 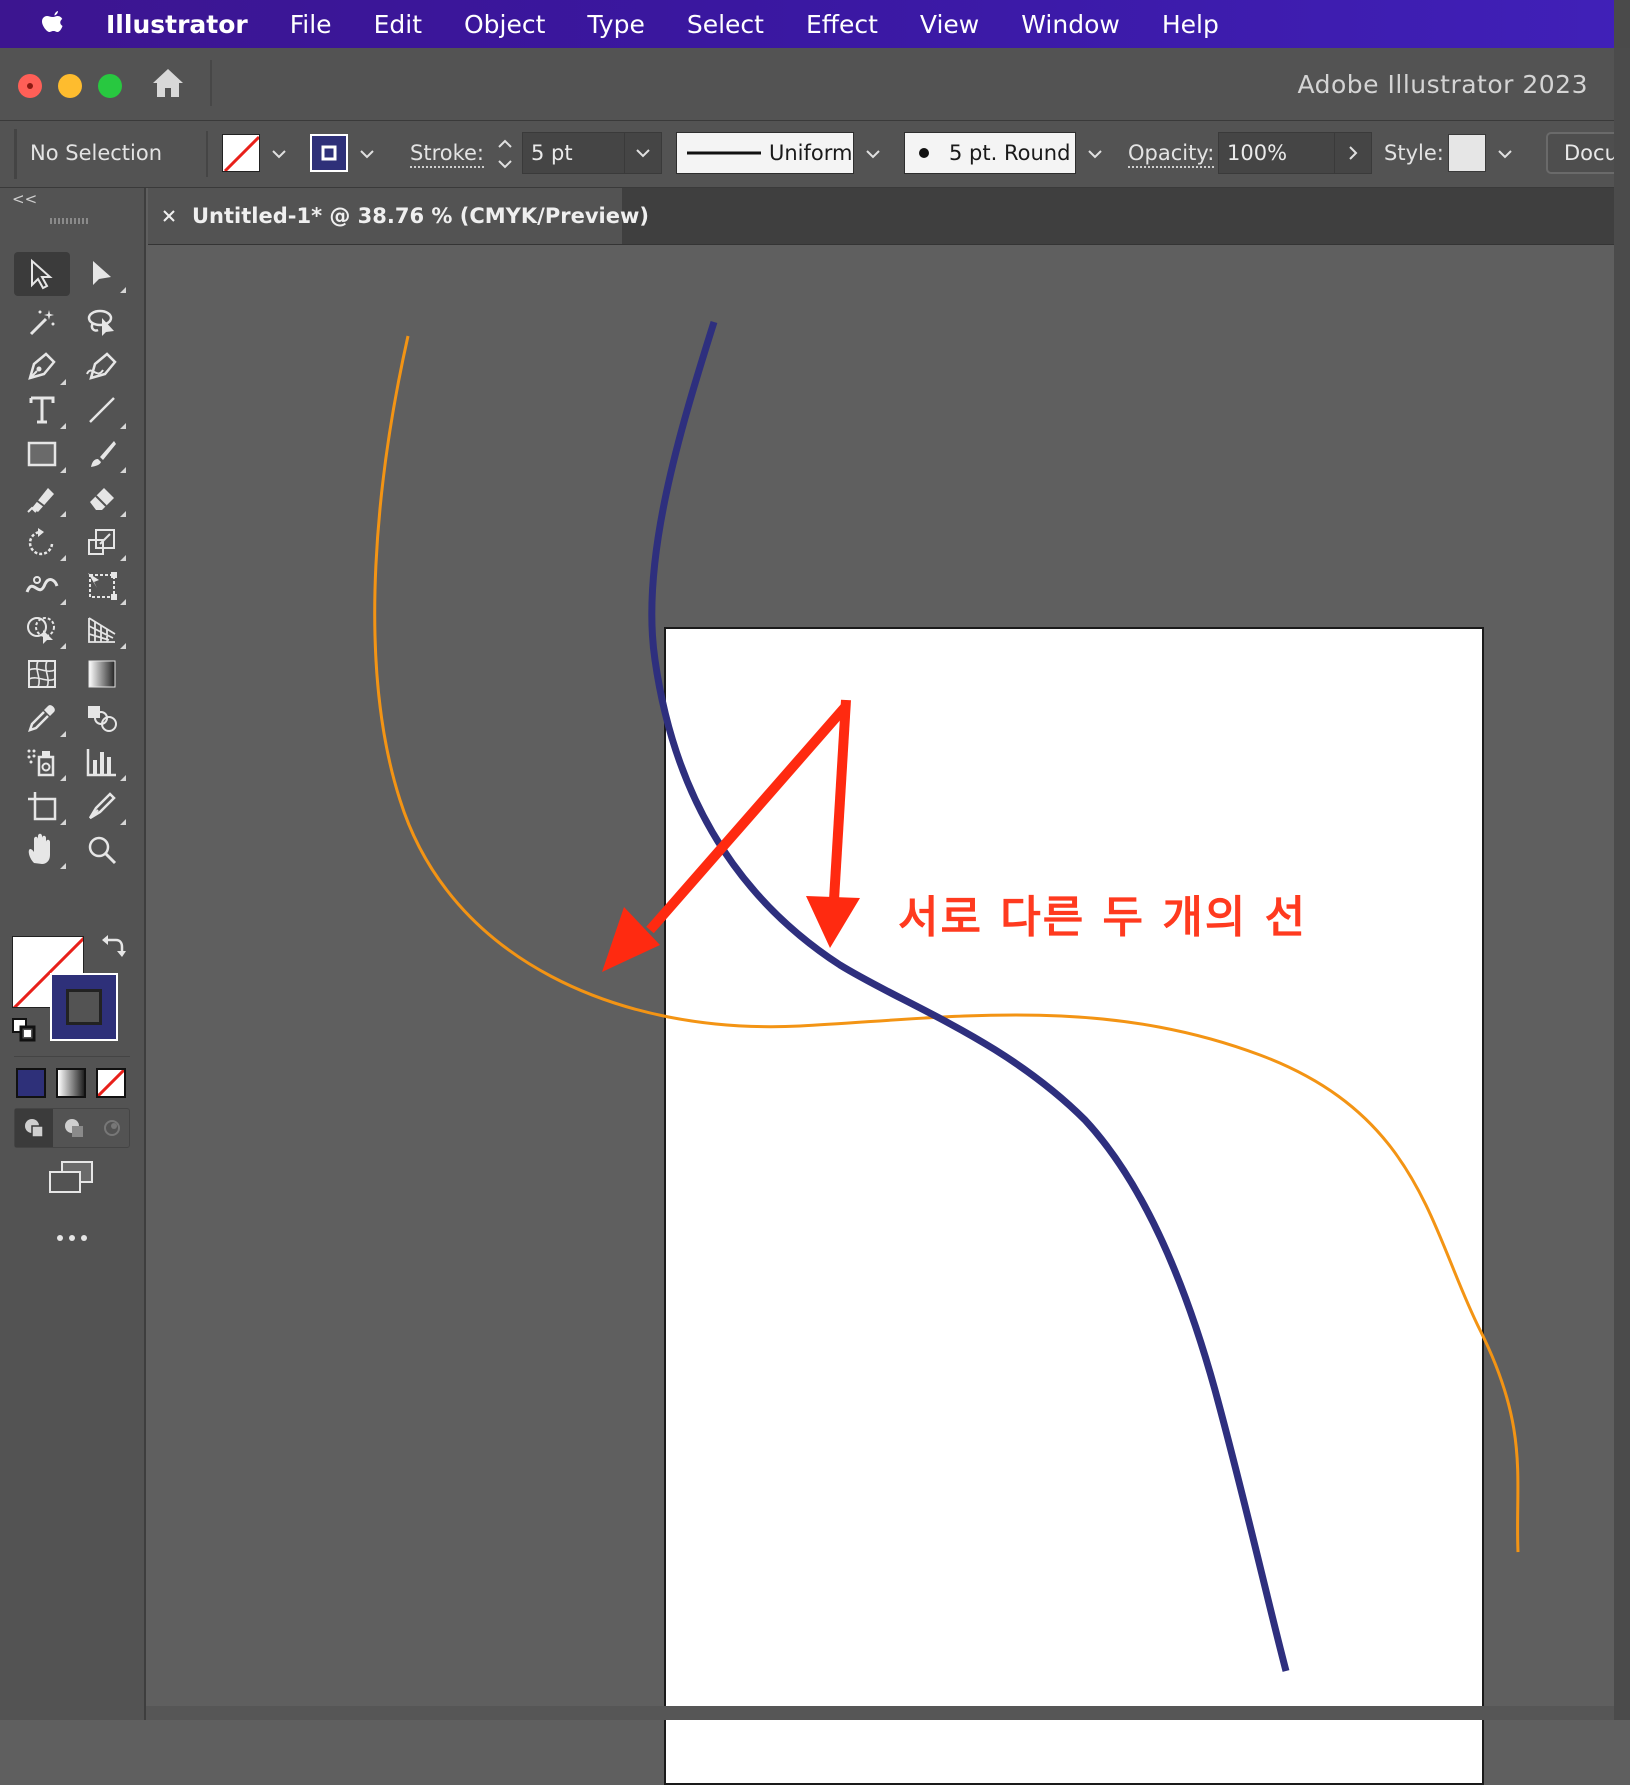 I want to click on annotation-arrows, so click(x=731, y=835).